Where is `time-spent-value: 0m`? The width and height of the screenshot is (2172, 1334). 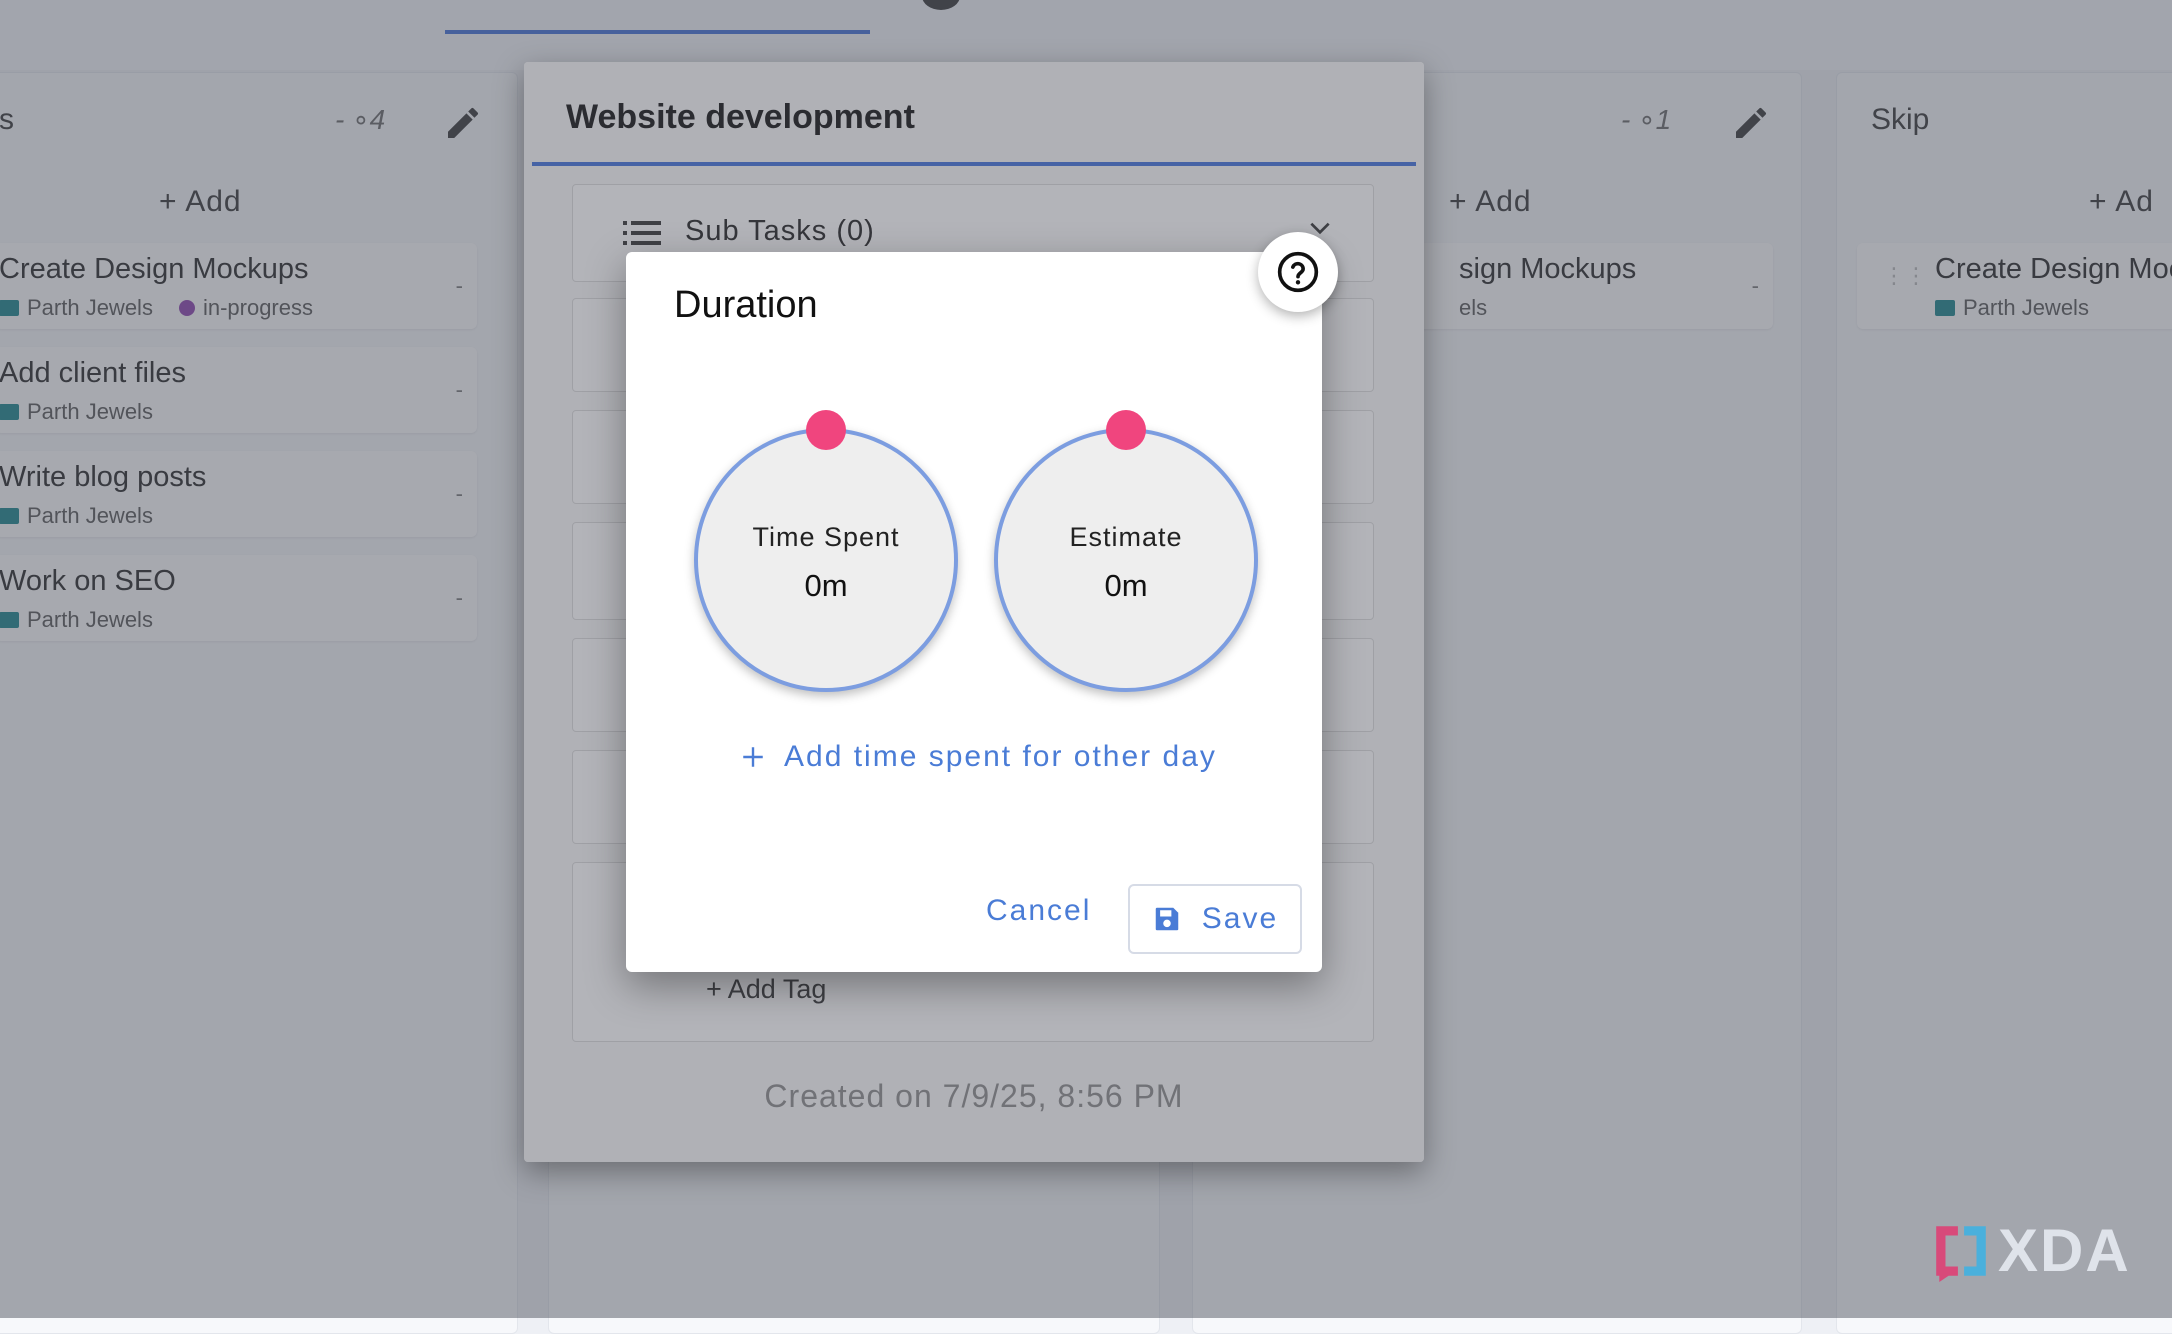
time-spent-value: 0m is located at coordinates (826, 585).